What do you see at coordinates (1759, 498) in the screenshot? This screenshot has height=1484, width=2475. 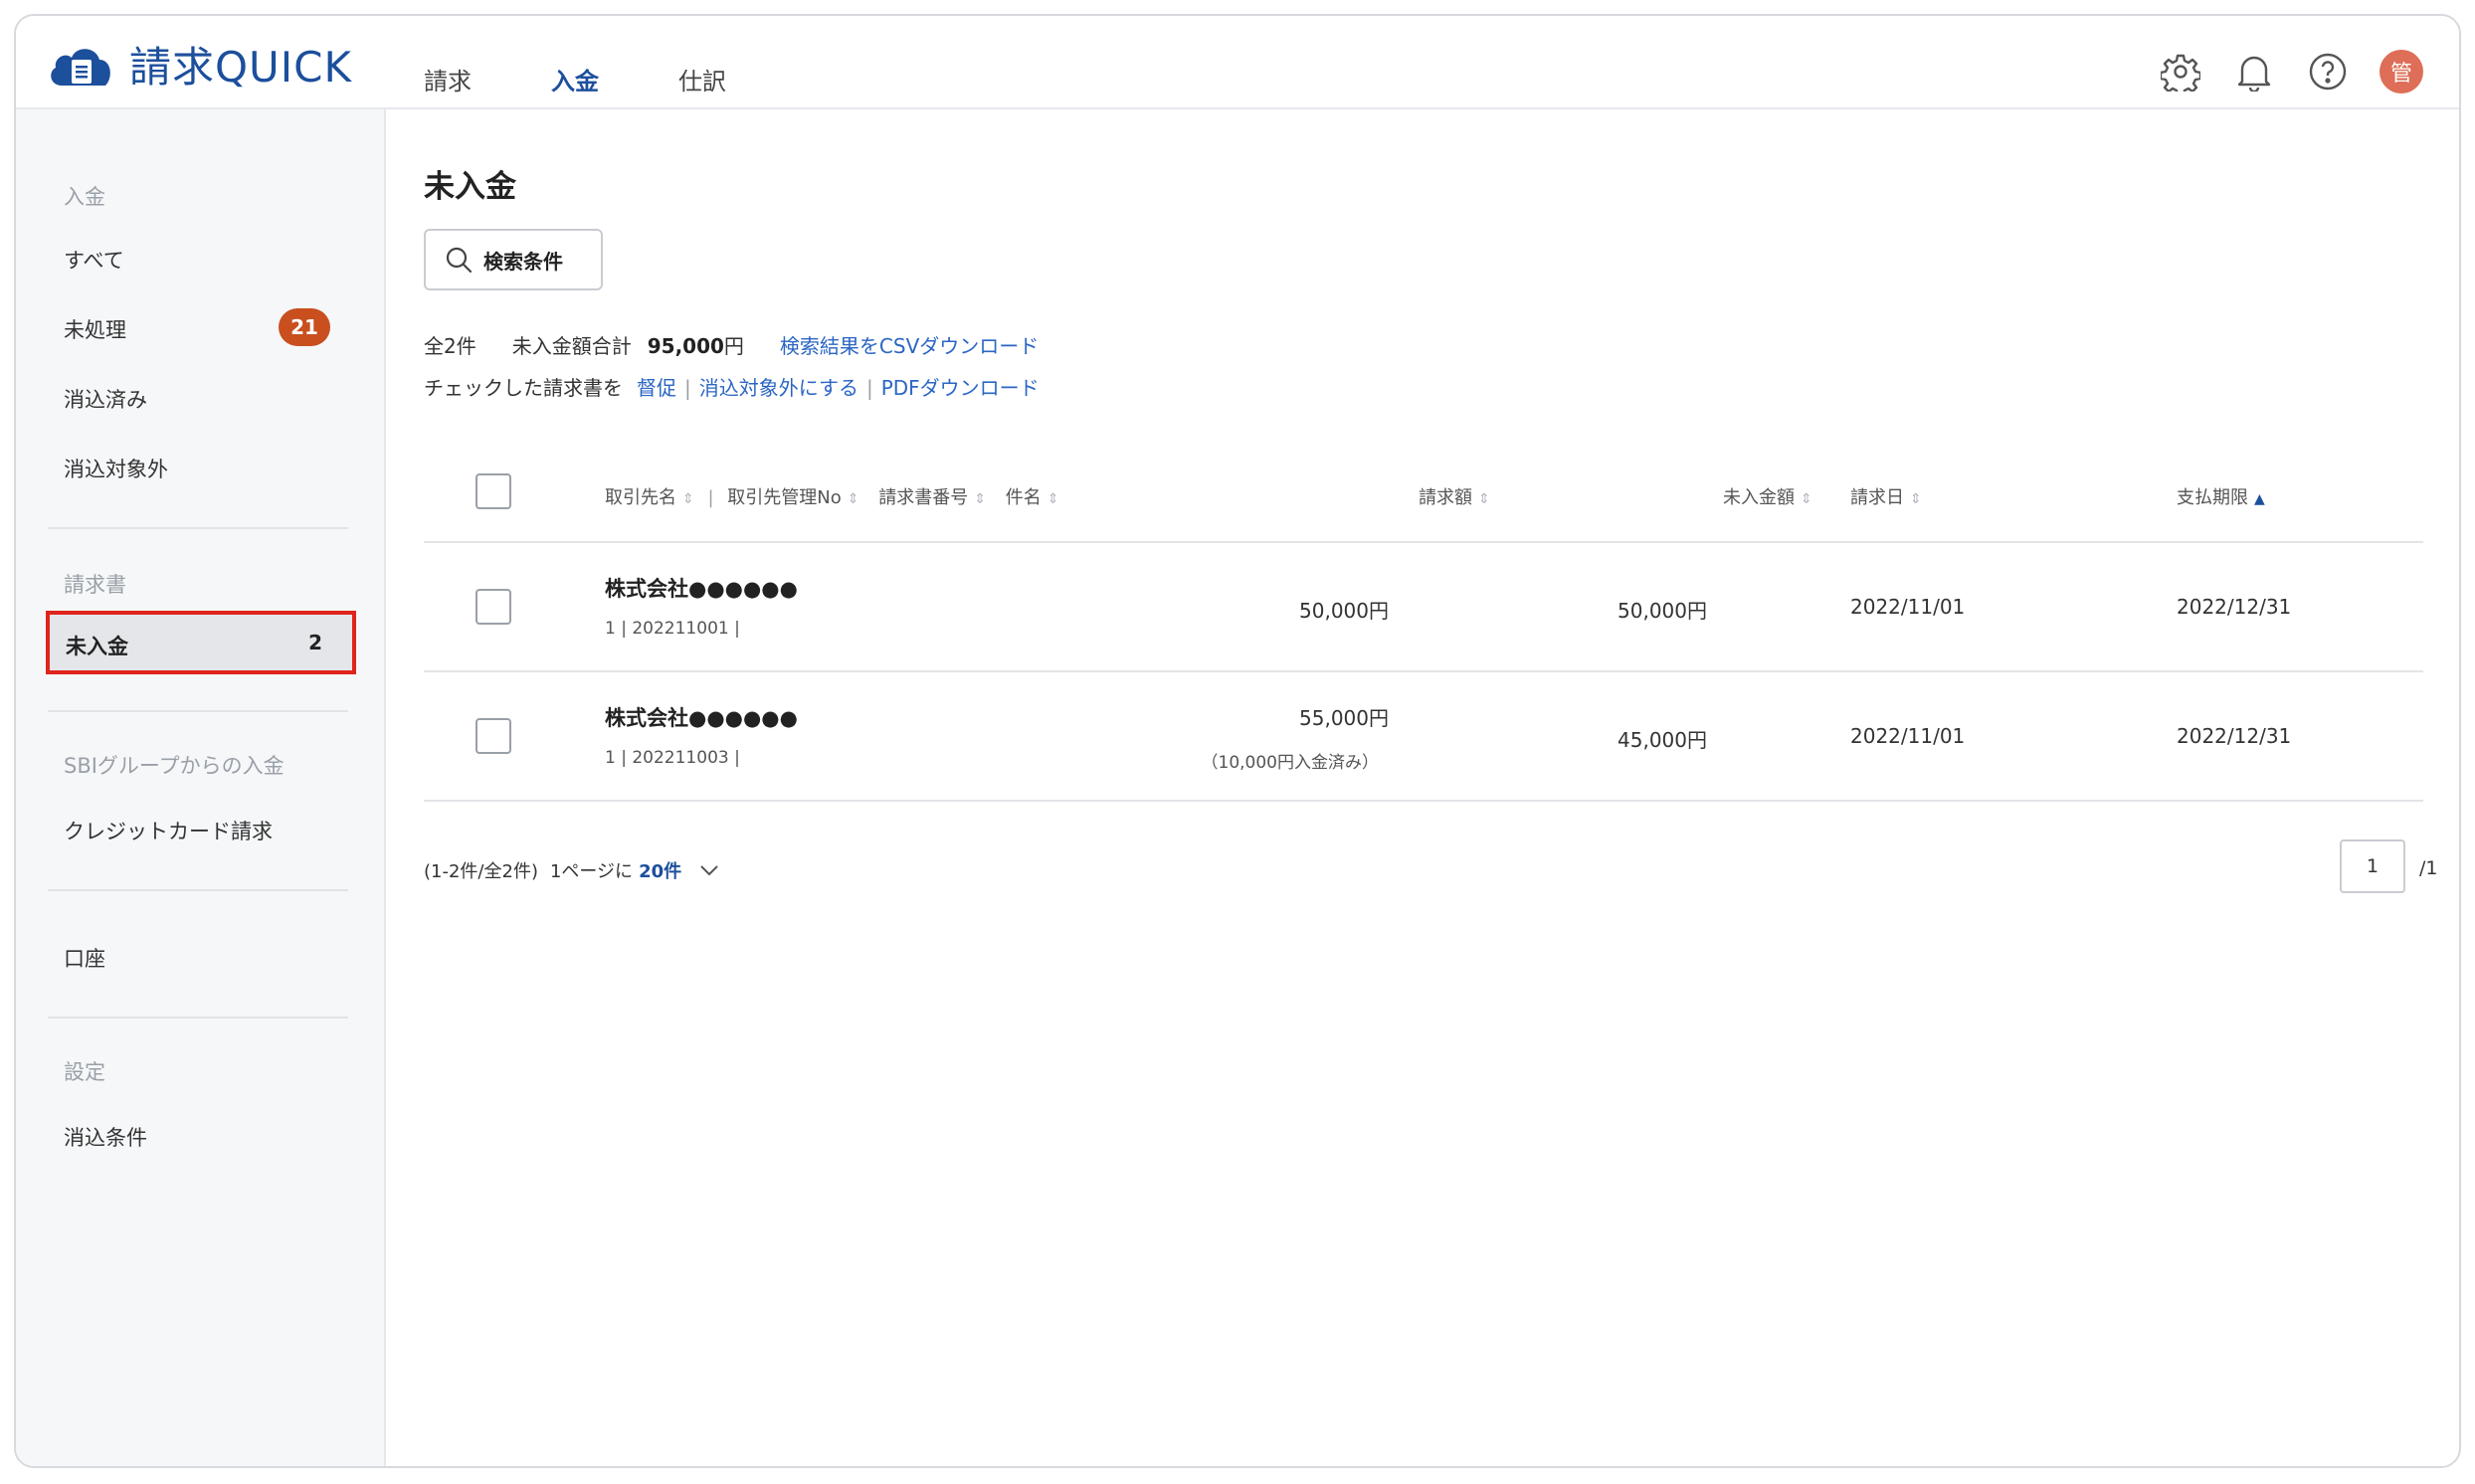 I see `col-unpaid: 未入金額` at bounding box center [1759, 498].